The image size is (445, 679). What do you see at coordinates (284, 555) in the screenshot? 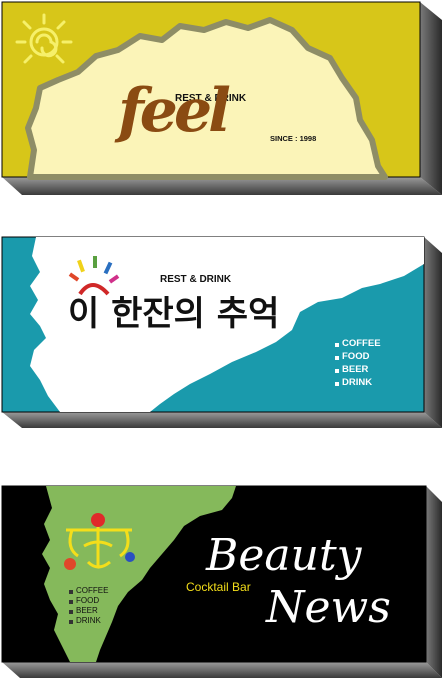
I see `title-line-1: Beauty` at bounding box center [284, 555].